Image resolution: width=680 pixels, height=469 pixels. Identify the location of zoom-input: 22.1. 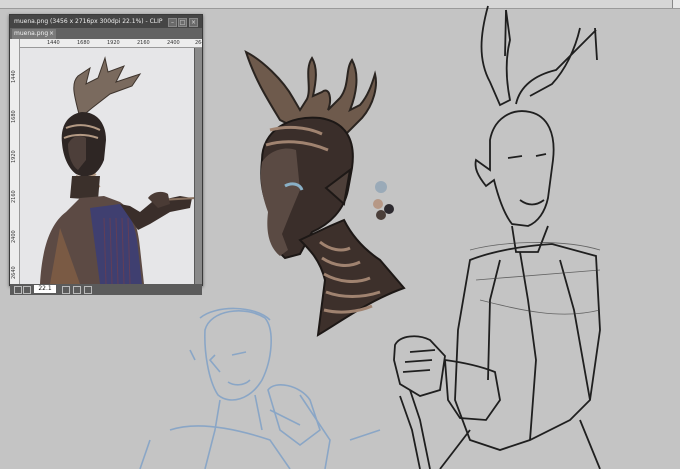
(45, 289).